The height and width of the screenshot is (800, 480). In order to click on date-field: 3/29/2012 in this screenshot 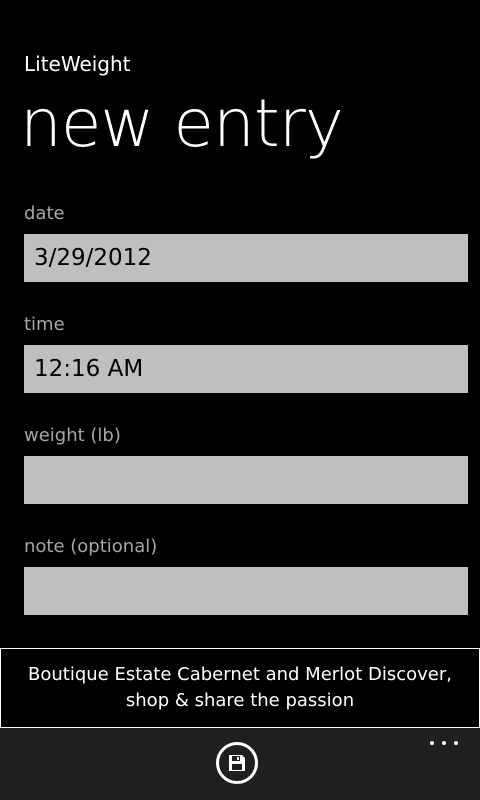, I will do `click(246, 258)`.